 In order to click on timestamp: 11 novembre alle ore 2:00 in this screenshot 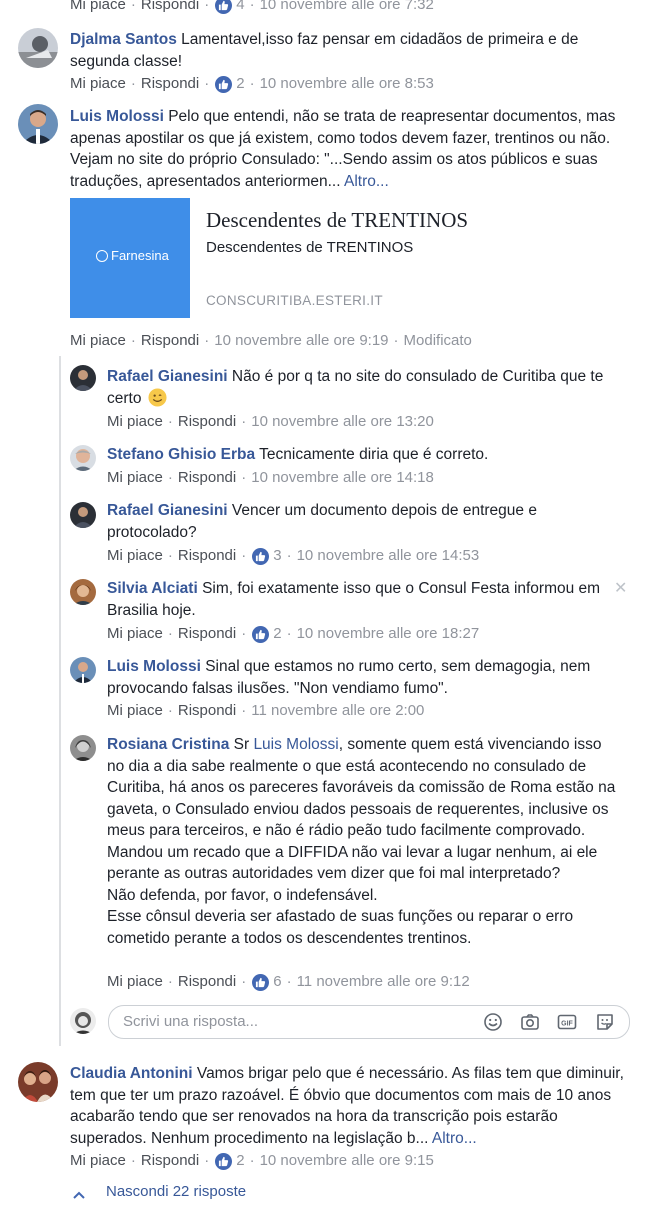, I will do `click(337, 711)`.